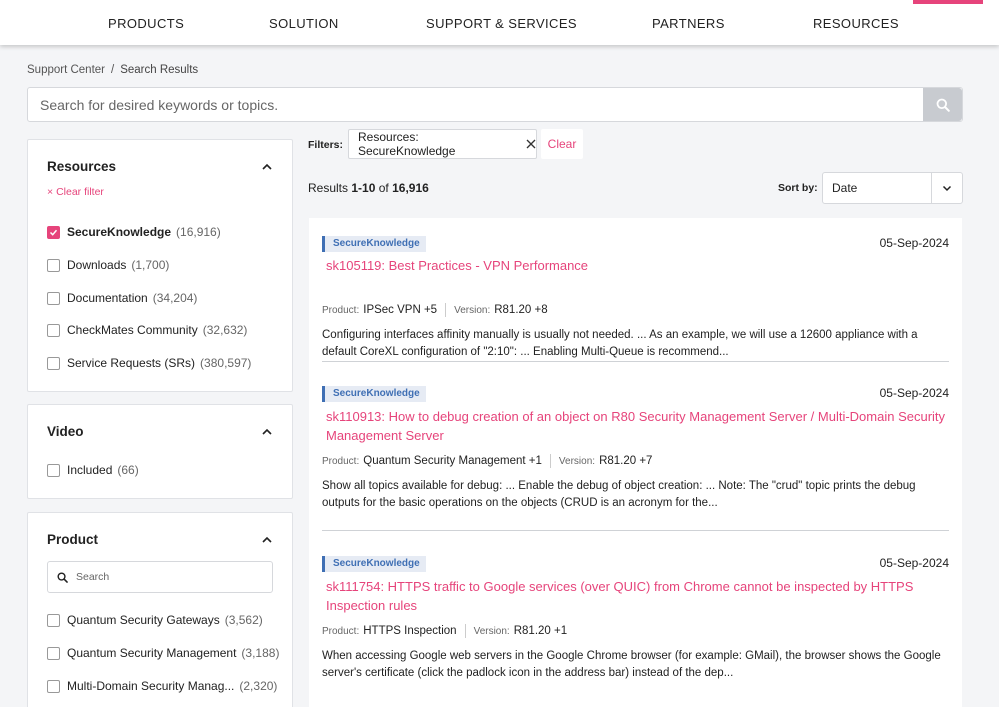  I want to click on close-icon: ×, so click(50, 192).